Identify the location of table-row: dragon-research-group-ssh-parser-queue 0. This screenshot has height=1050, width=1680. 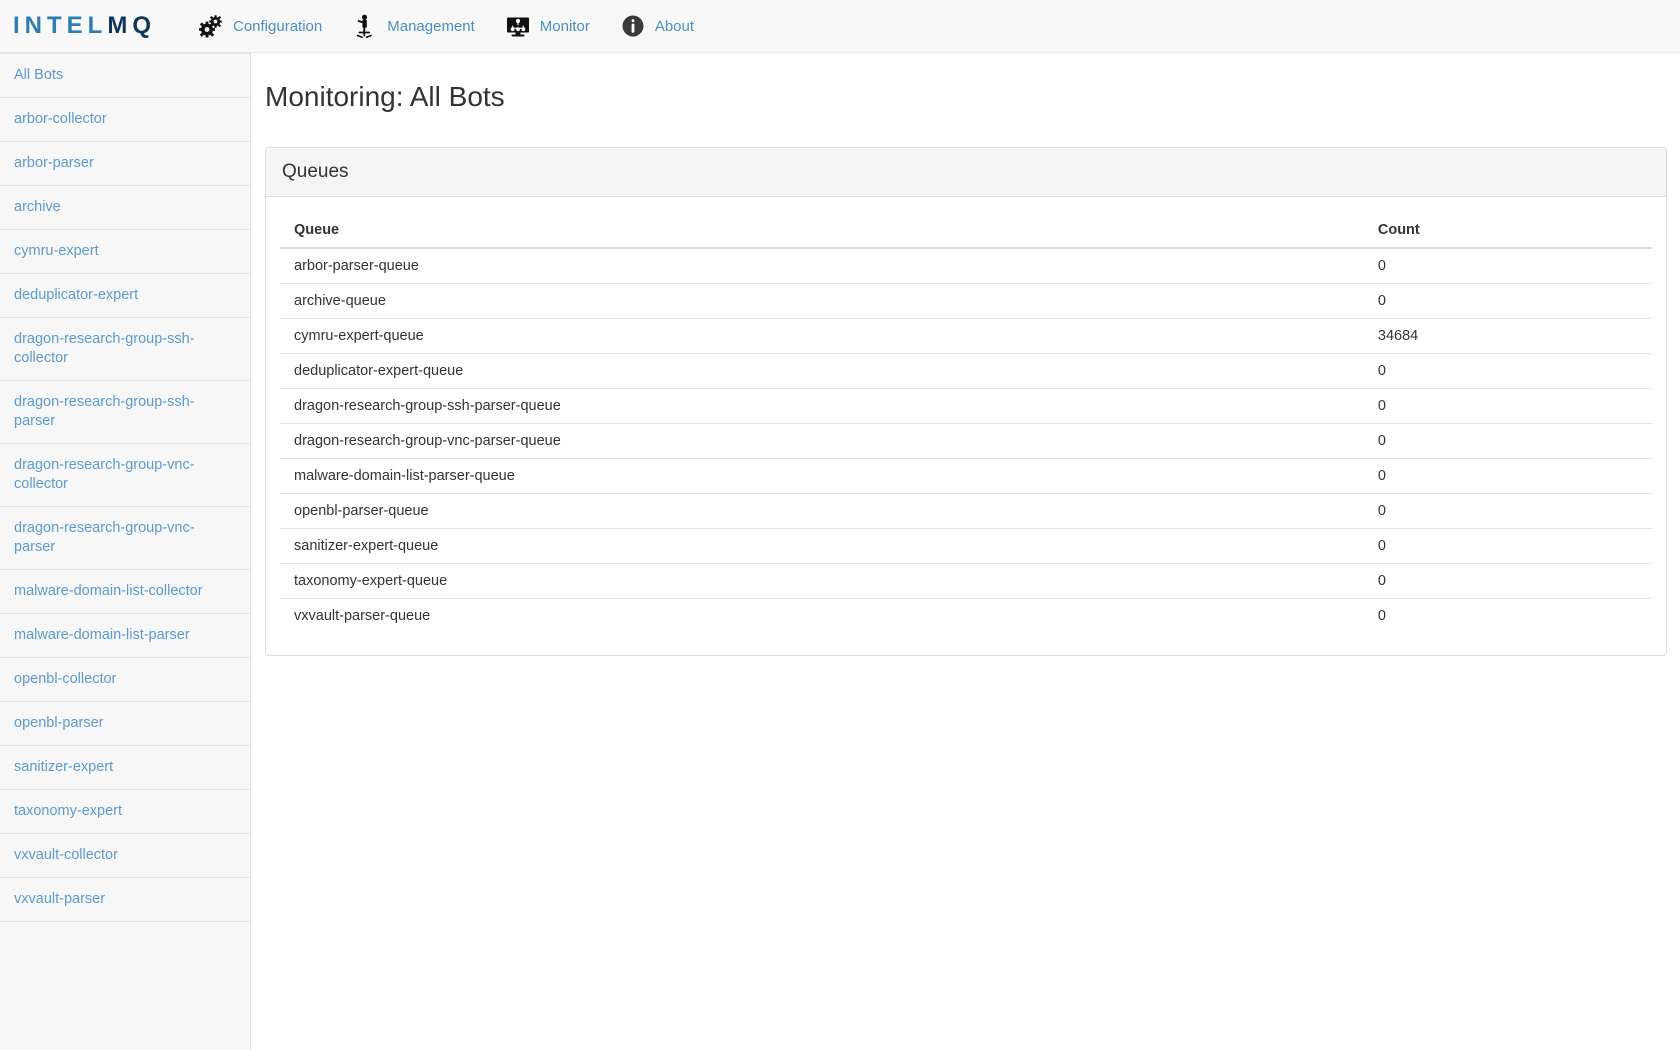
(966, 406).